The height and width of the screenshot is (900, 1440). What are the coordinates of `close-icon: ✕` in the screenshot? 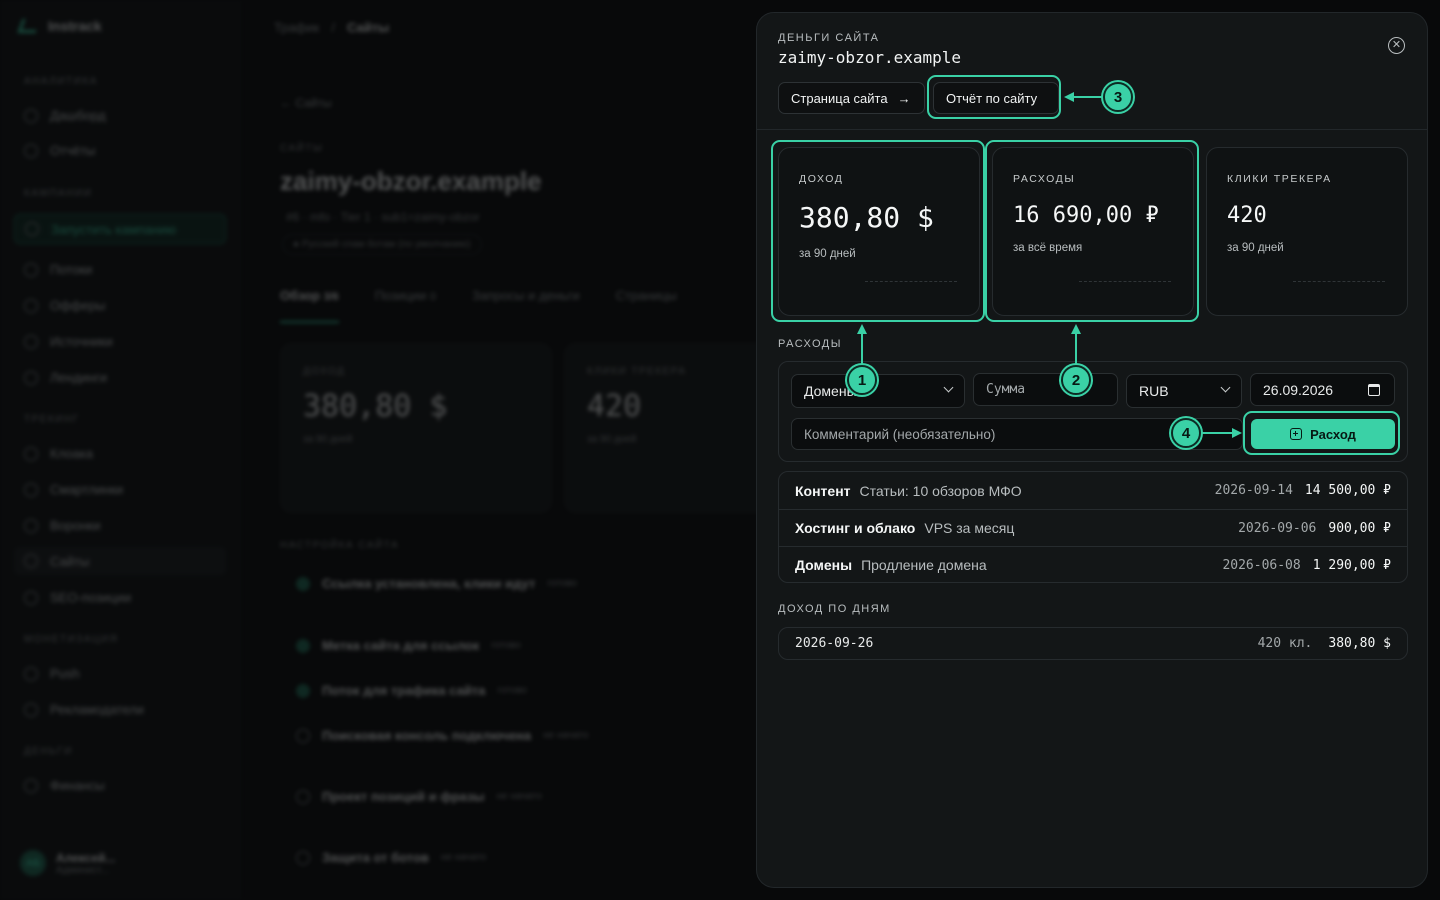 It's located at (1396, 45).